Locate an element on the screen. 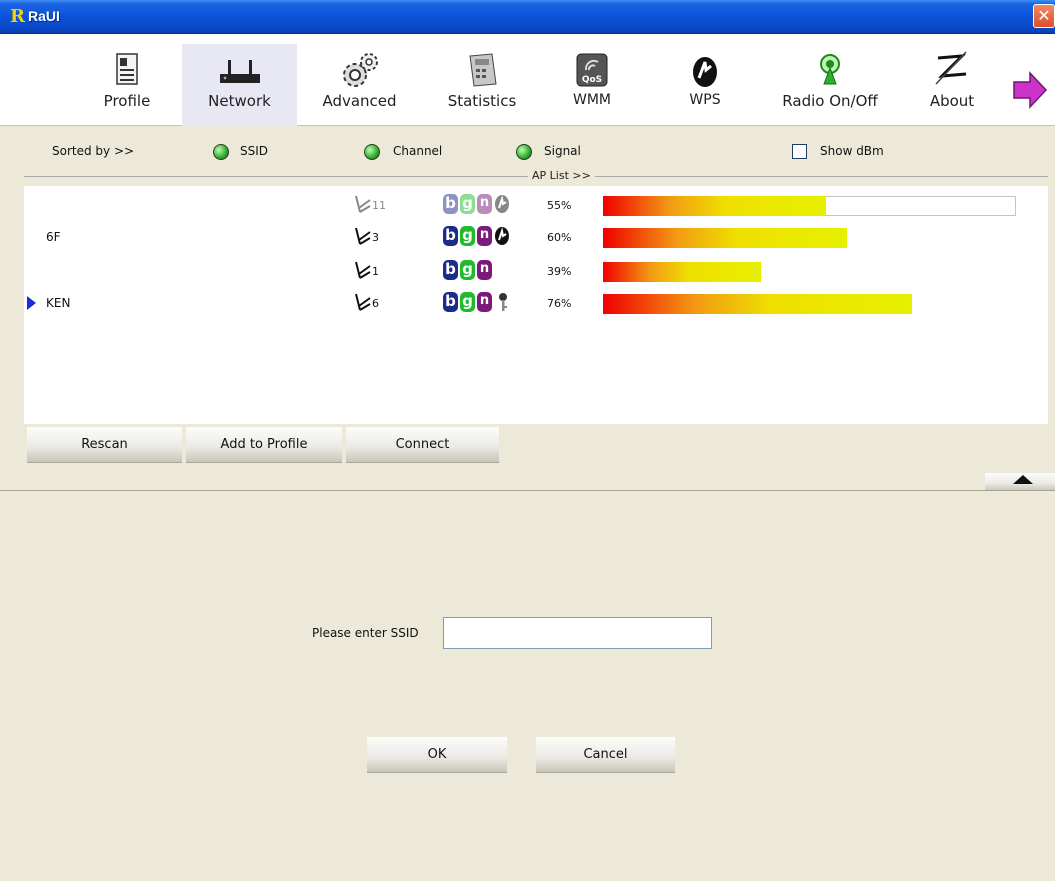 The image size is (1055, 881). ap-channel: 1 is located at coordinates (375, 271).